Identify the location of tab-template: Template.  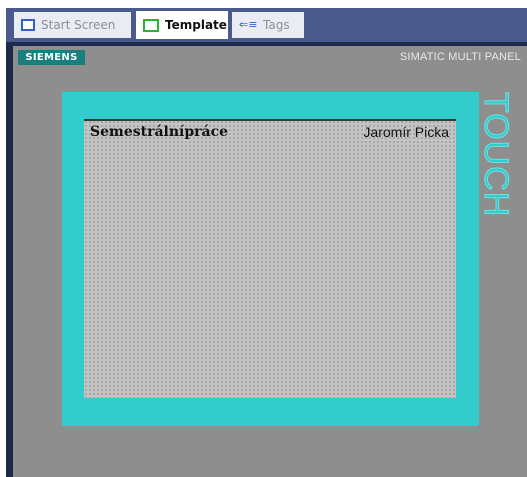
(182, 25).